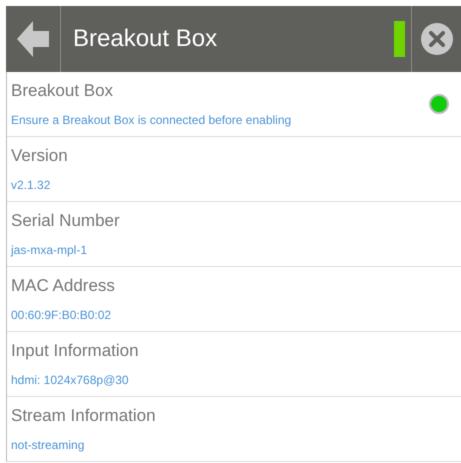 The height and width of the screenshot is (463, 461). What do you see at coordinates (145, 39) in the screenshot?
I see `window-title: Breakout Box` at bounding box center [145, 39].